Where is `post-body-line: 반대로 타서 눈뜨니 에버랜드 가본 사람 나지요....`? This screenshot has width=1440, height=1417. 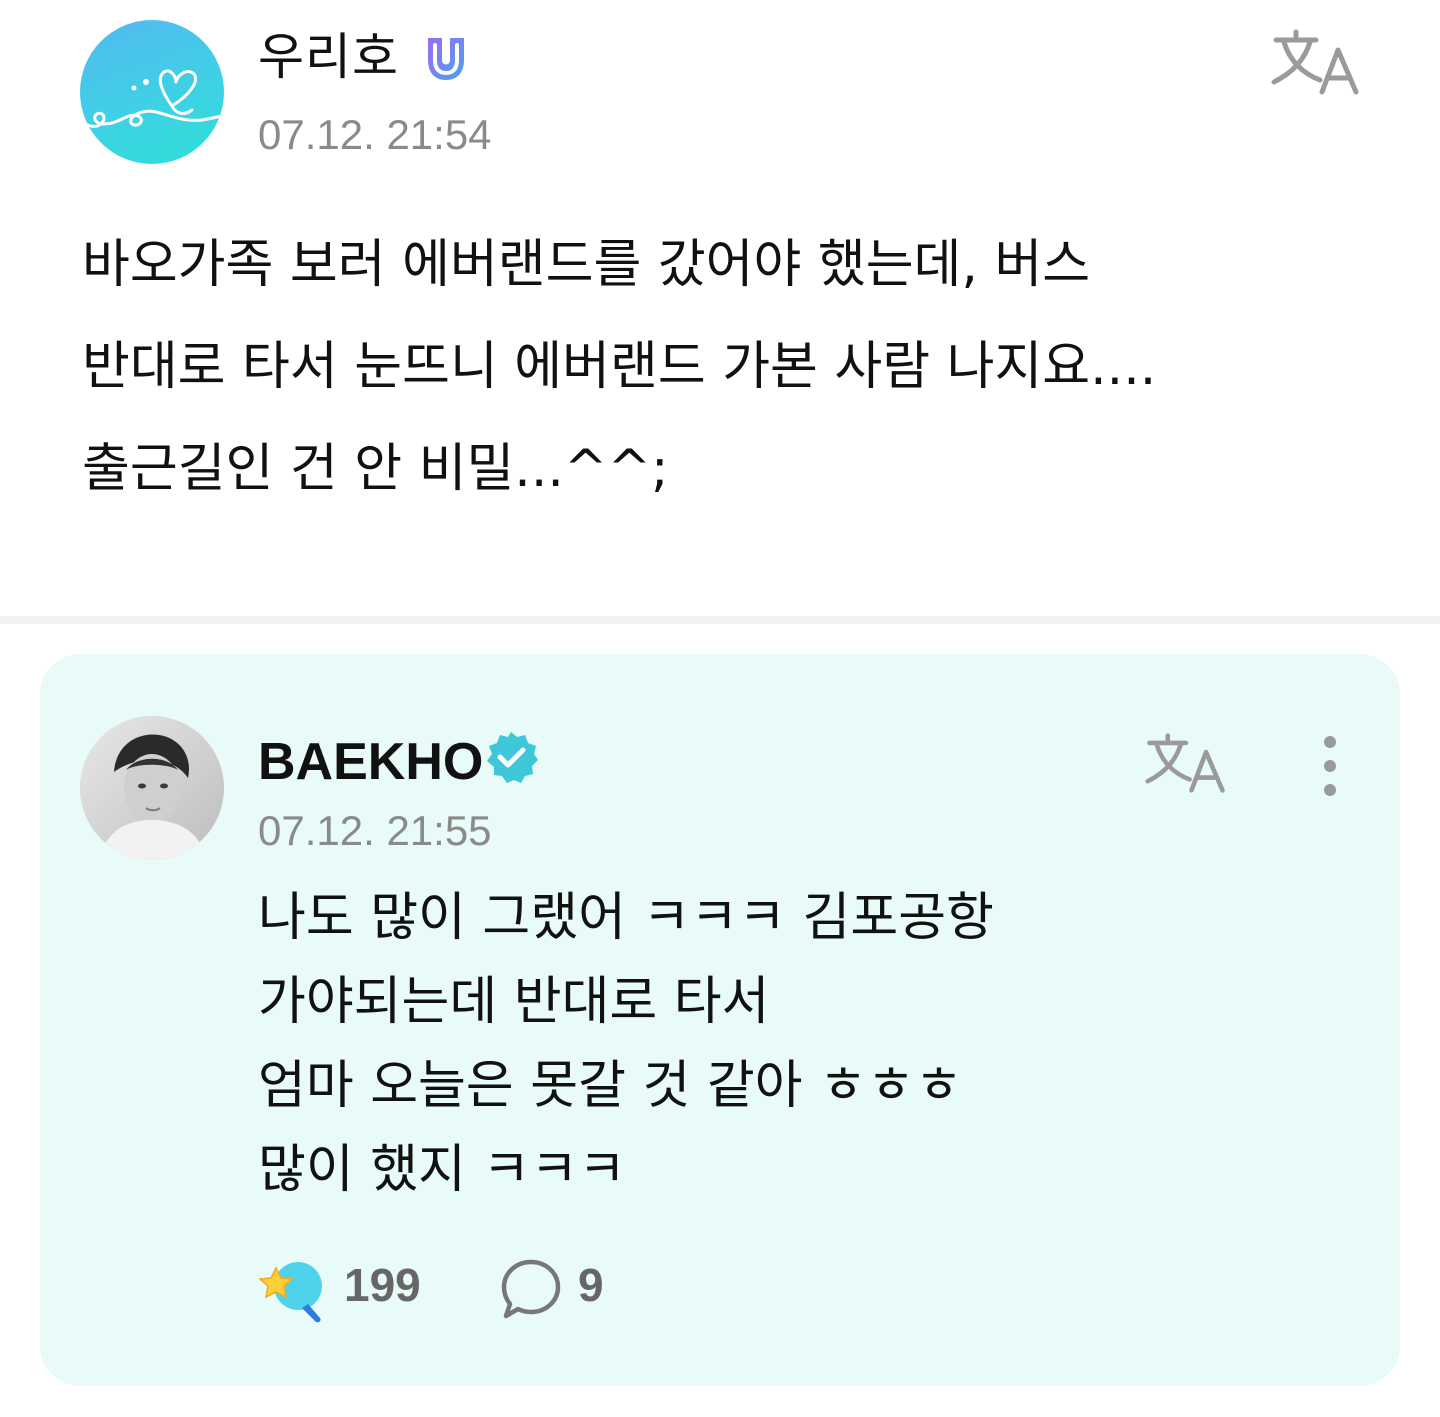
post-body-line: 반대로 타서 눈뜨니 에버랜드 가본 사람 나지요.... is located at coordinates (619, 367).